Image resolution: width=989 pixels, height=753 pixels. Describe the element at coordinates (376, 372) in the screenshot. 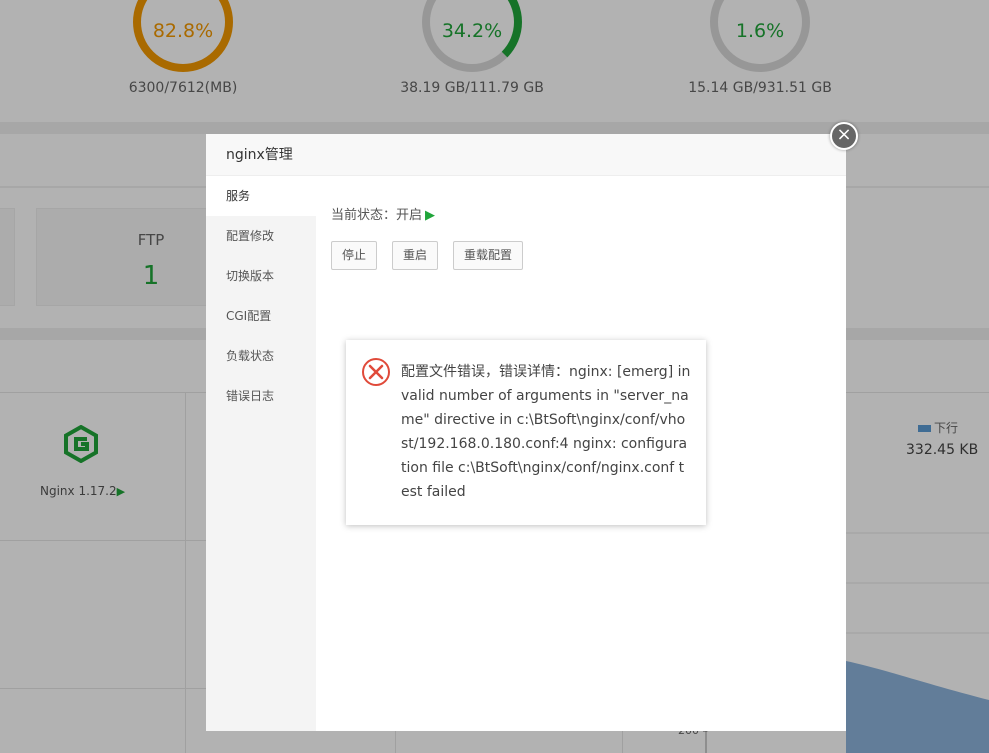

I see `error-circle-icon` at that location.